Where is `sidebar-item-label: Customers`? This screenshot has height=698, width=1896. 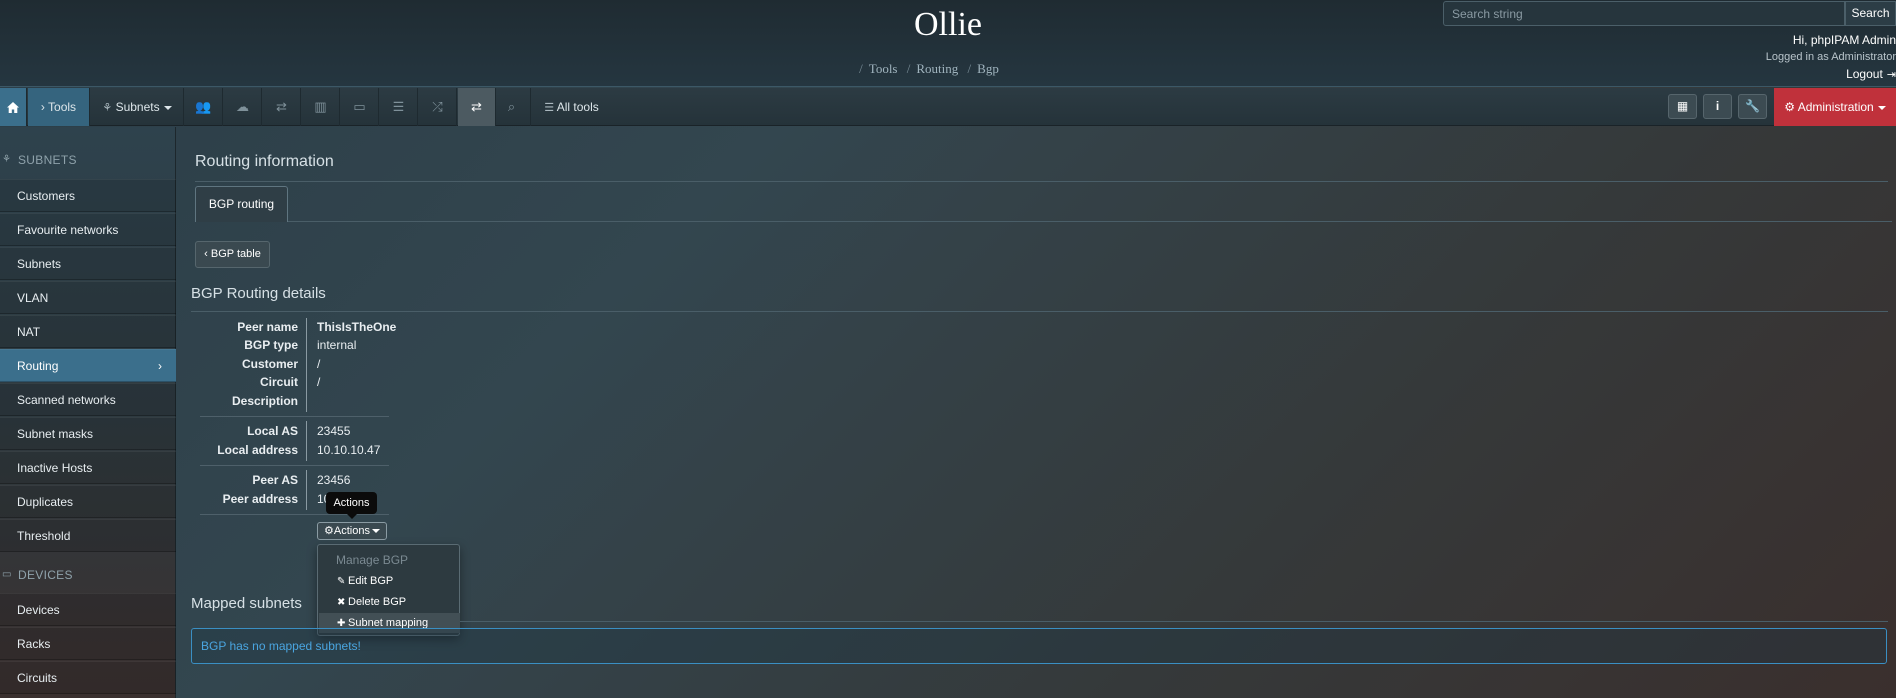 sidebar-item-label: Customers is located at coordinates (46, 196).